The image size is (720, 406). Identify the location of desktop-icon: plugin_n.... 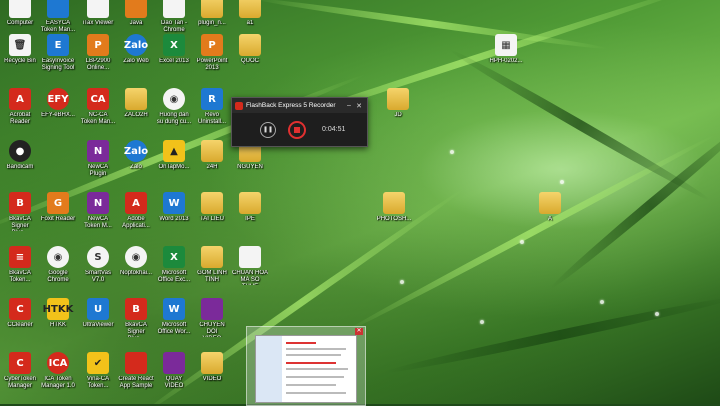
(212, 13).